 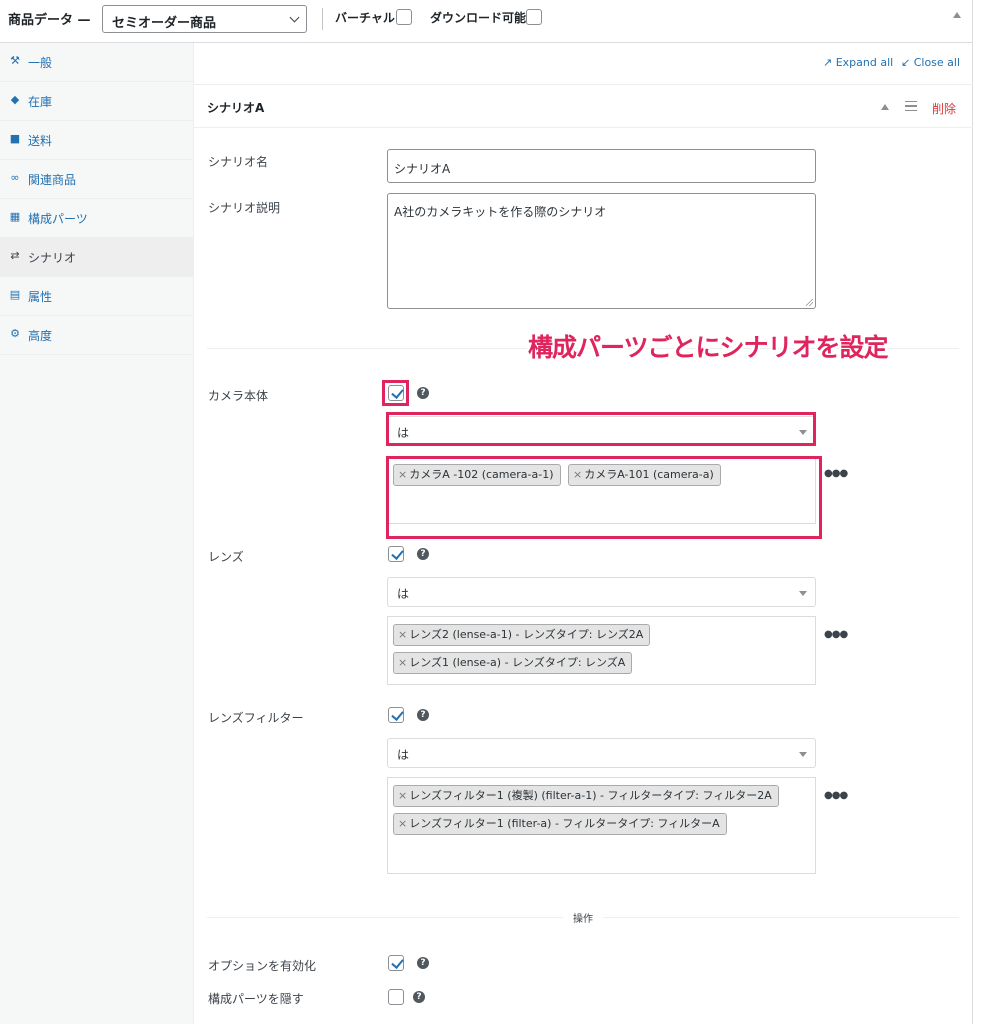 I want to click on list-icon: ▤, so click(x=15, y=294).